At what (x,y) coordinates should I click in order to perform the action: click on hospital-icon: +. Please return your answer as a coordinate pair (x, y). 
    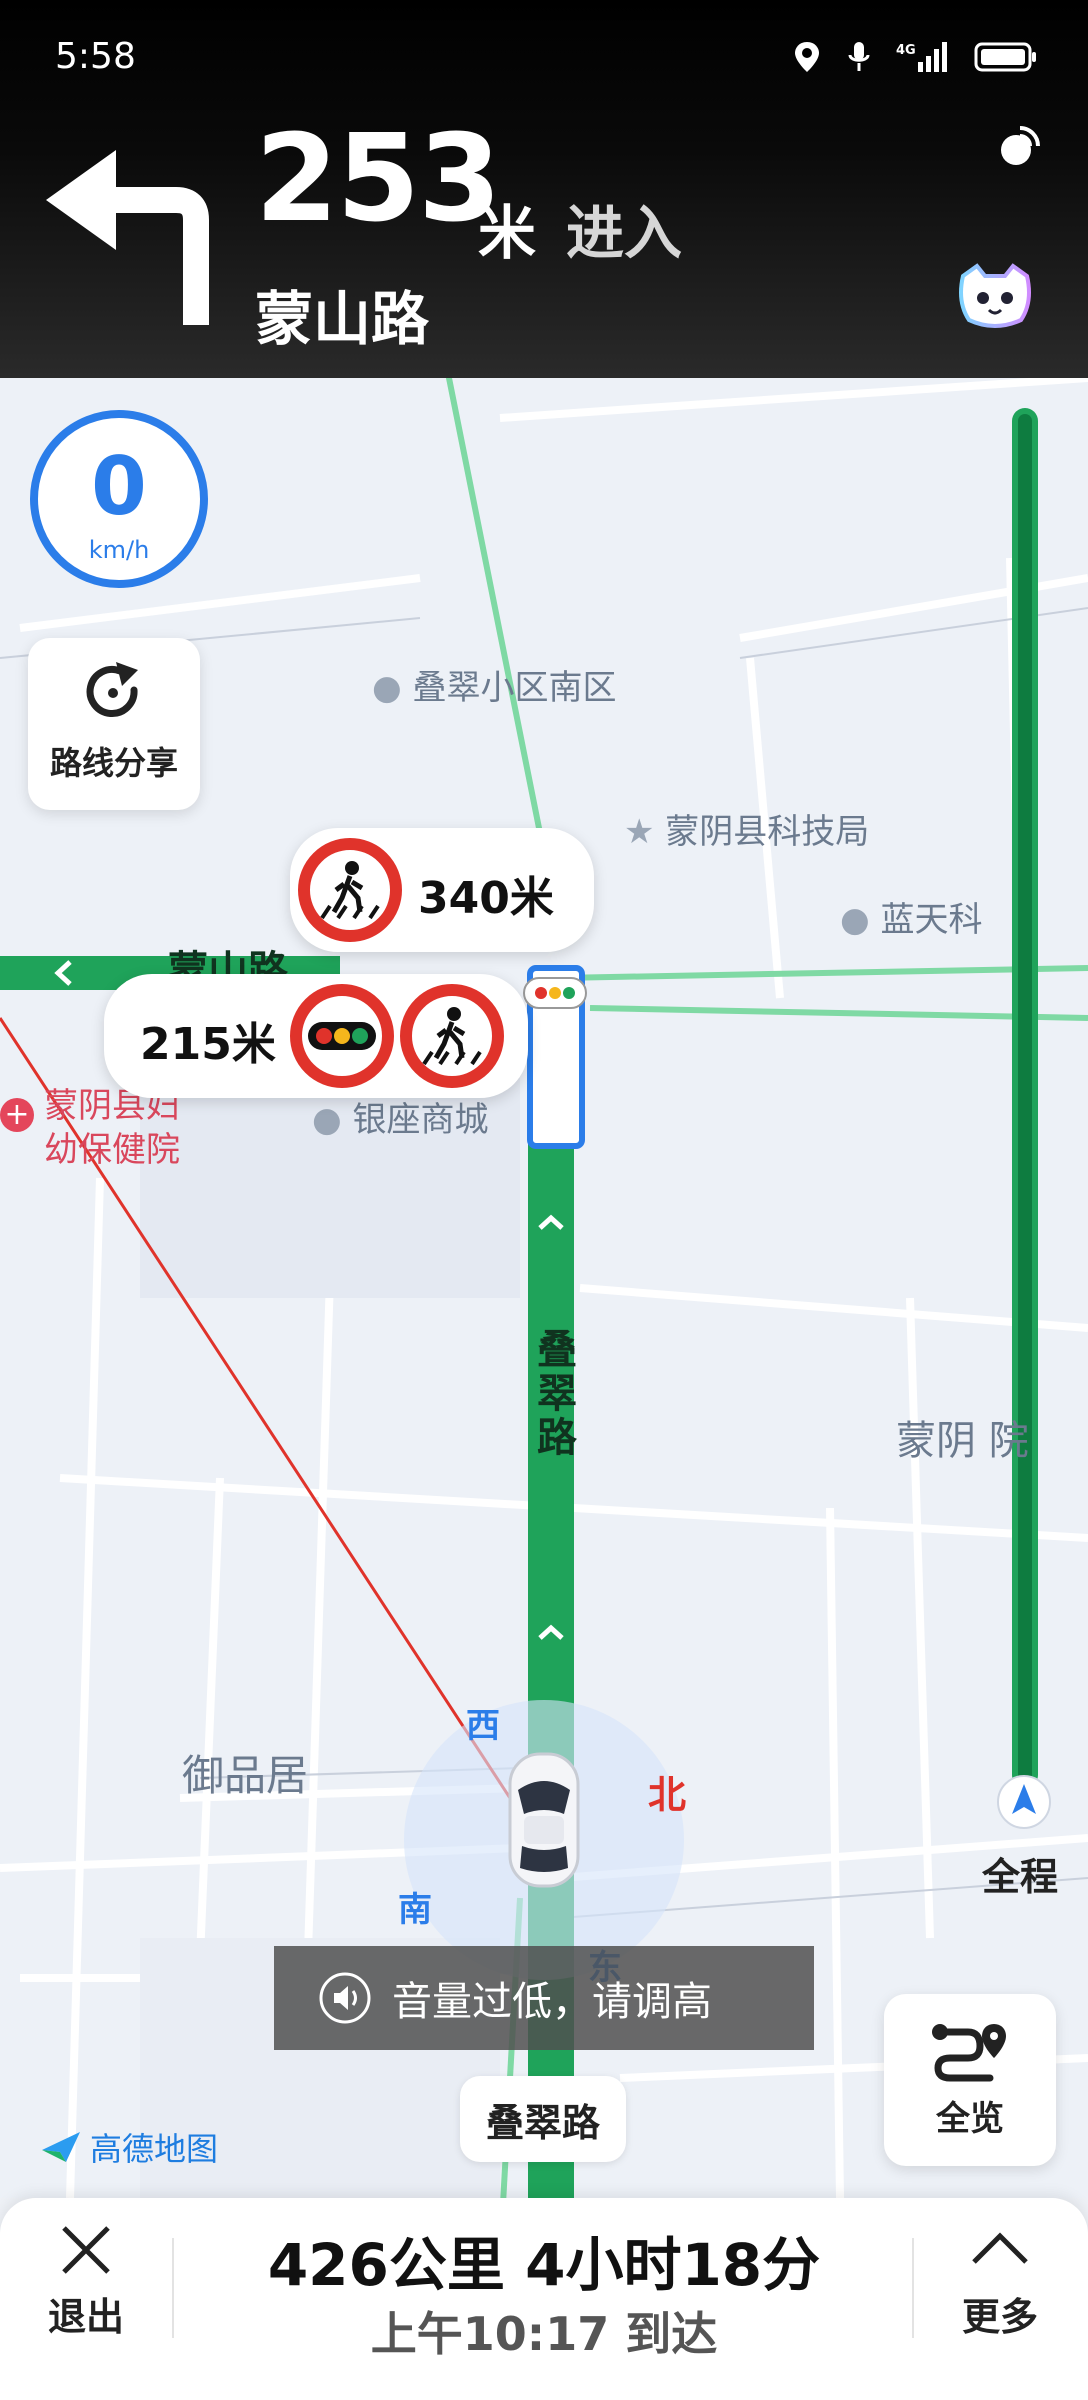
    Looking at the image, I should click on (17, 1115).